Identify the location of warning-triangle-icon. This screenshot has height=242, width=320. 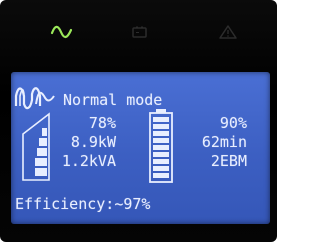
(228, 32).